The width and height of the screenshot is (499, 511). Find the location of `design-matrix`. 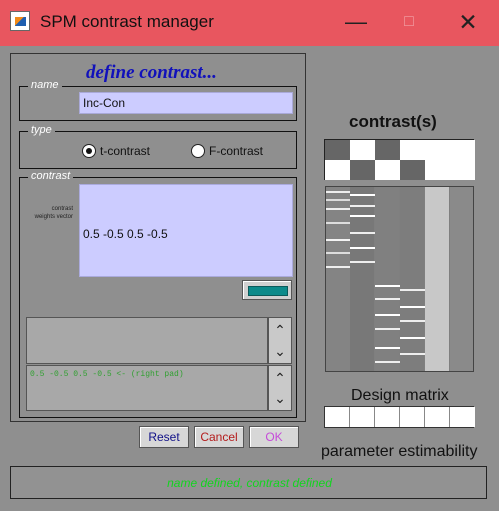

design-matrix is located at coordinates (399, 279).